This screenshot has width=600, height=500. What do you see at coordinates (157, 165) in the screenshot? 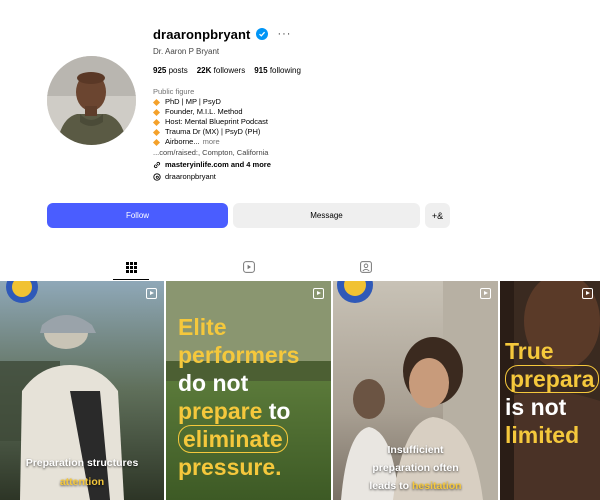
I see `link-icon` at bounding box center [157, 165].